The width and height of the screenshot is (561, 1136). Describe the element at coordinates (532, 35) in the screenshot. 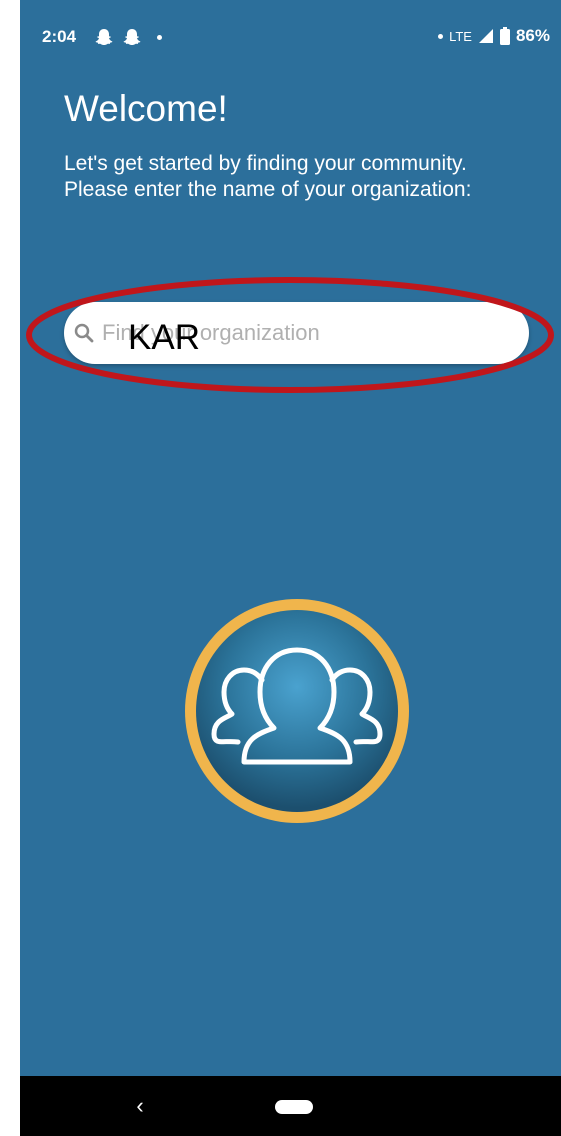

I see `battery-level: 86%` at that location.